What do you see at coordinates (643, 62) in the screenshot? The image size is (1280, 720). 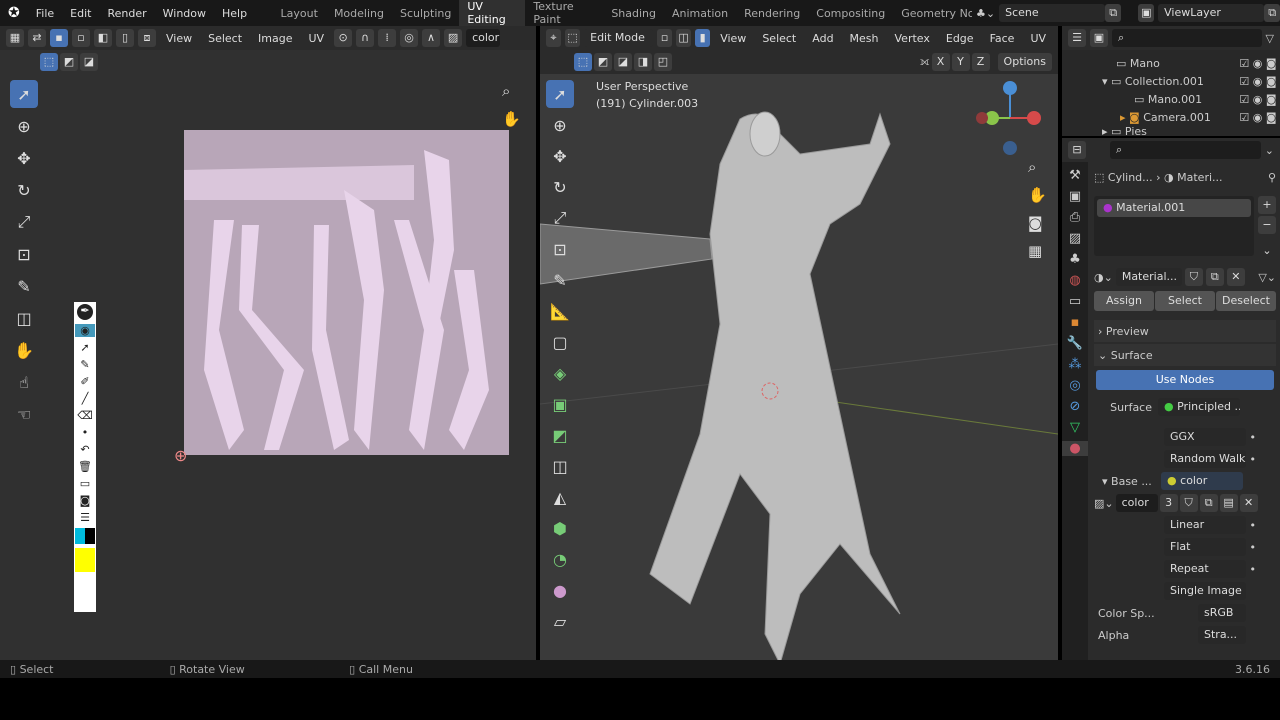 I see `select-invert-icon: ◨` at bounding box center [643, 62].